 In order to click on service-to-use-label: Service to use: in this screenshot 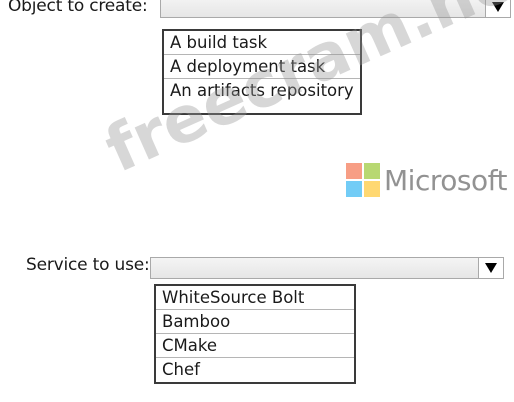, I will do `click(88, 265)`.